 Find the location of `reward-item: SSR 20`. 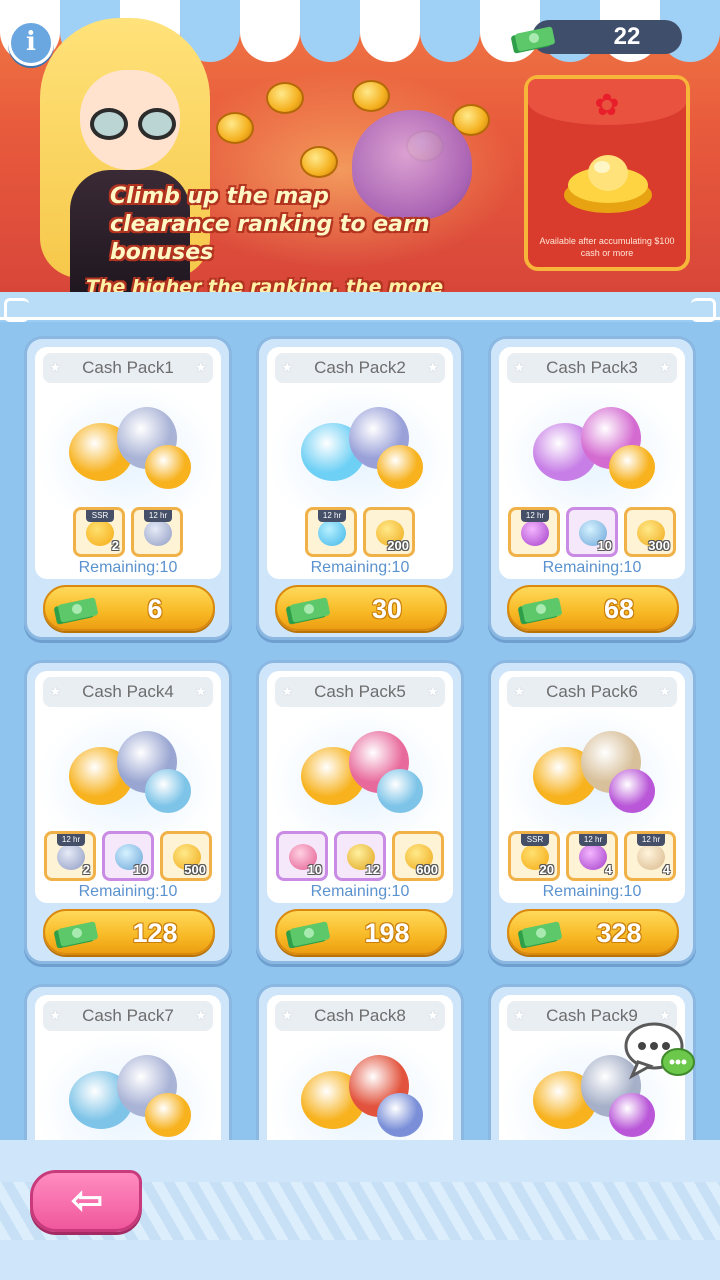

reward-item: SSR 20 is located at coordinates (534, 856).